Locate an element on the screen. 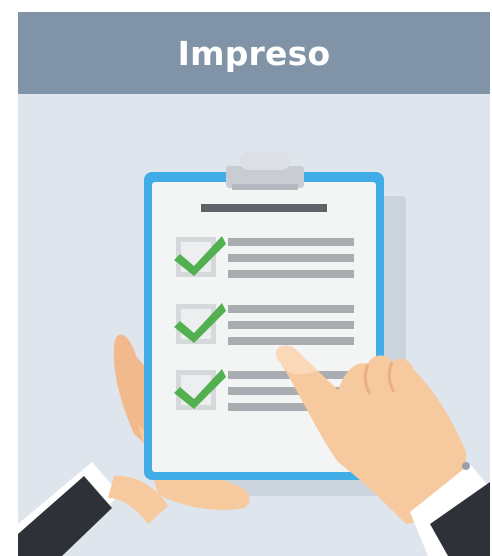  card-header: Impreso is located at coordinates (254, 53).